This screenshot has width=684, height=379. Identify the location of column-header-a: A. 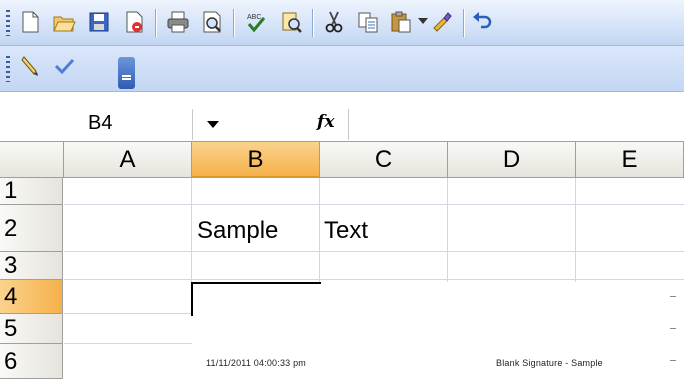
(128, 160).